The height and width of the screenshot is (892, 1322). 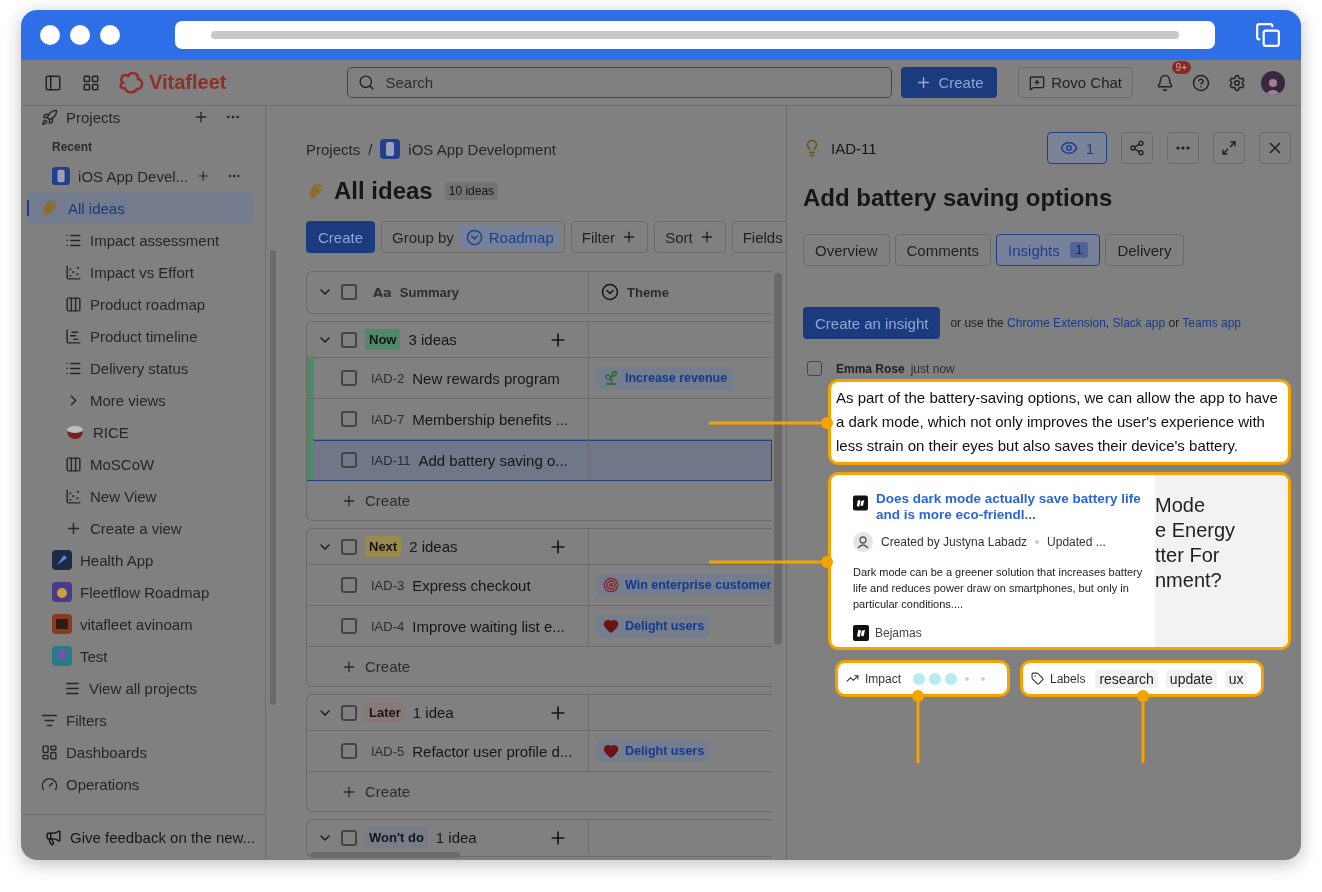 I want to click on app-grid-icon, so click(x=91, y=82).